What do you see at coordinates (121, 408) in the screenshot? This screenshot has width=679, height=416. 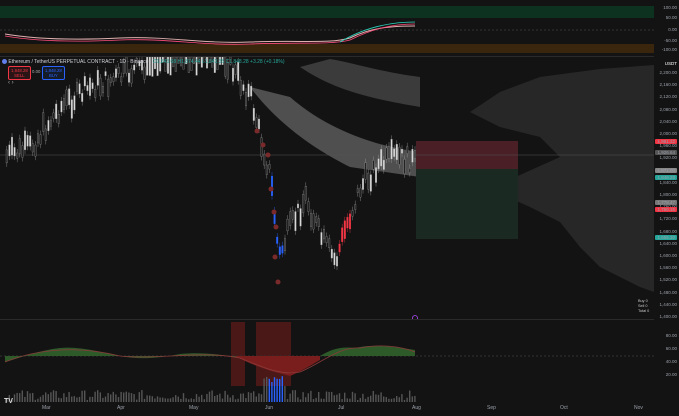 I see `month-label: Apr` at bounding box center [121, 408].